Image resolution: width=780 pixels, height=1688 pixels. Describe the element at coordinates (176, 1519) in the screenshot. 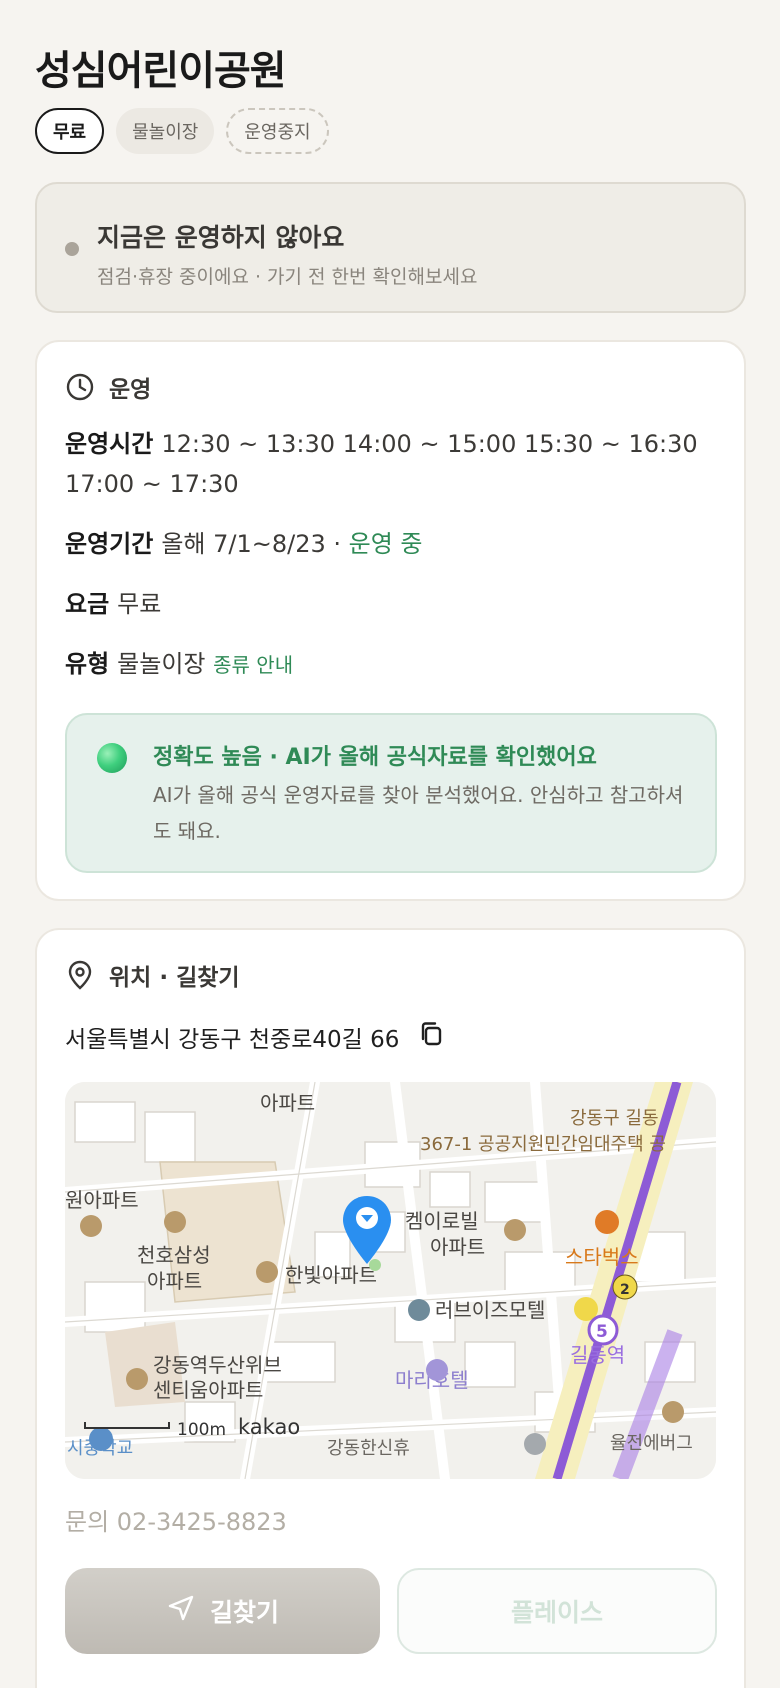

I see `contact-phone: 문의 02-3425-8823` at that location.